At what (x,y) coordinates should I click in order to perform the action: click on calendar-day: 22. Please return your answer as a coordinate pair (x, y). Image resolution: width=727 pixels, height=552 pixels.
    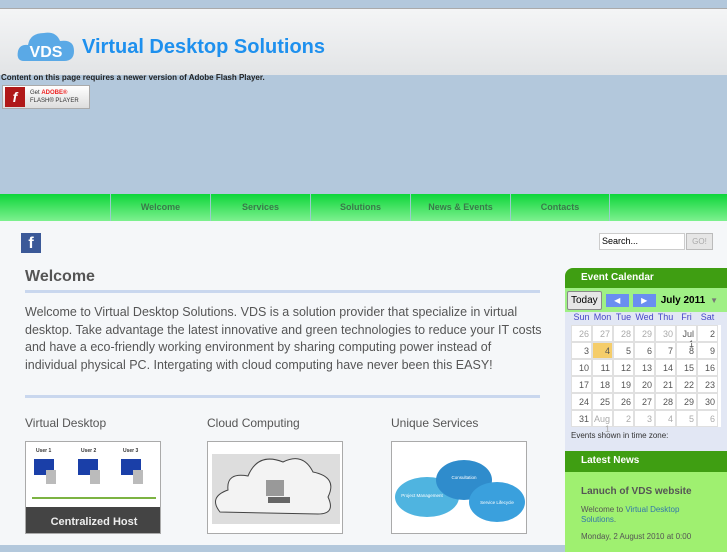
    Looking at the image, I should click on (686, 384).